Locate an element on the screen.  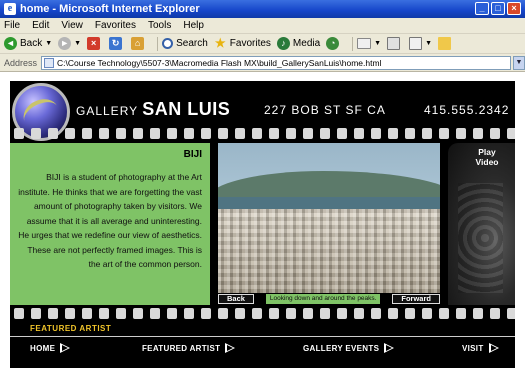
print-button is located at coordinates (395, 43).